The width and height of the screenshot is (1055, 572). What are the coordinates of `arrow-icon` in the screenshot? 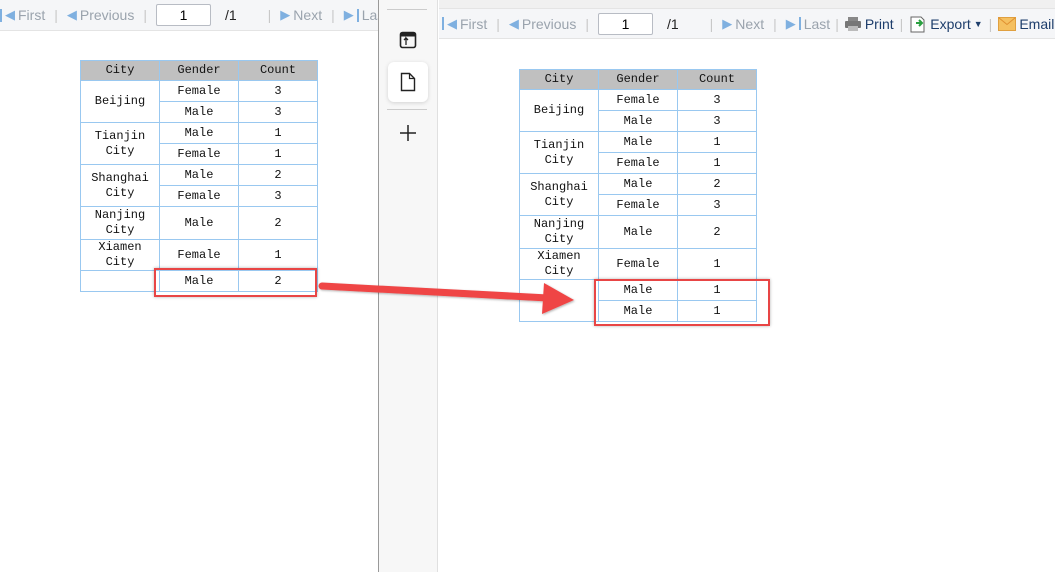 It's located at (446, 298).